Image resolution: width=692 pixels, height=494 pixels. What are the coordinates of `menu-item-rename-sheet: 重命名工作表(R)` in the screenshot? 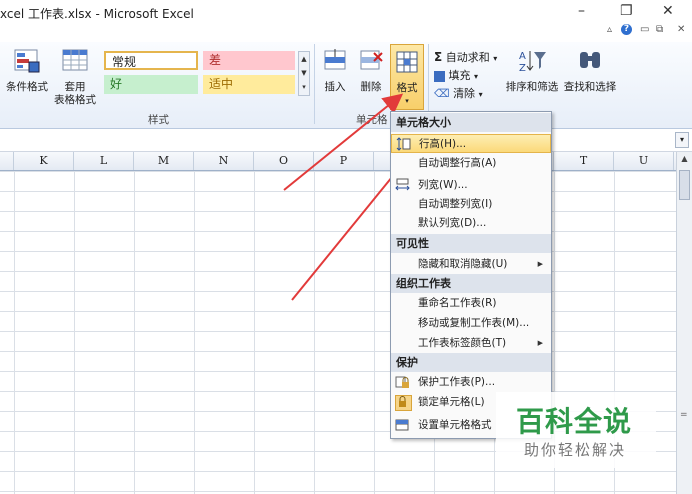 It's located at (471, 303).